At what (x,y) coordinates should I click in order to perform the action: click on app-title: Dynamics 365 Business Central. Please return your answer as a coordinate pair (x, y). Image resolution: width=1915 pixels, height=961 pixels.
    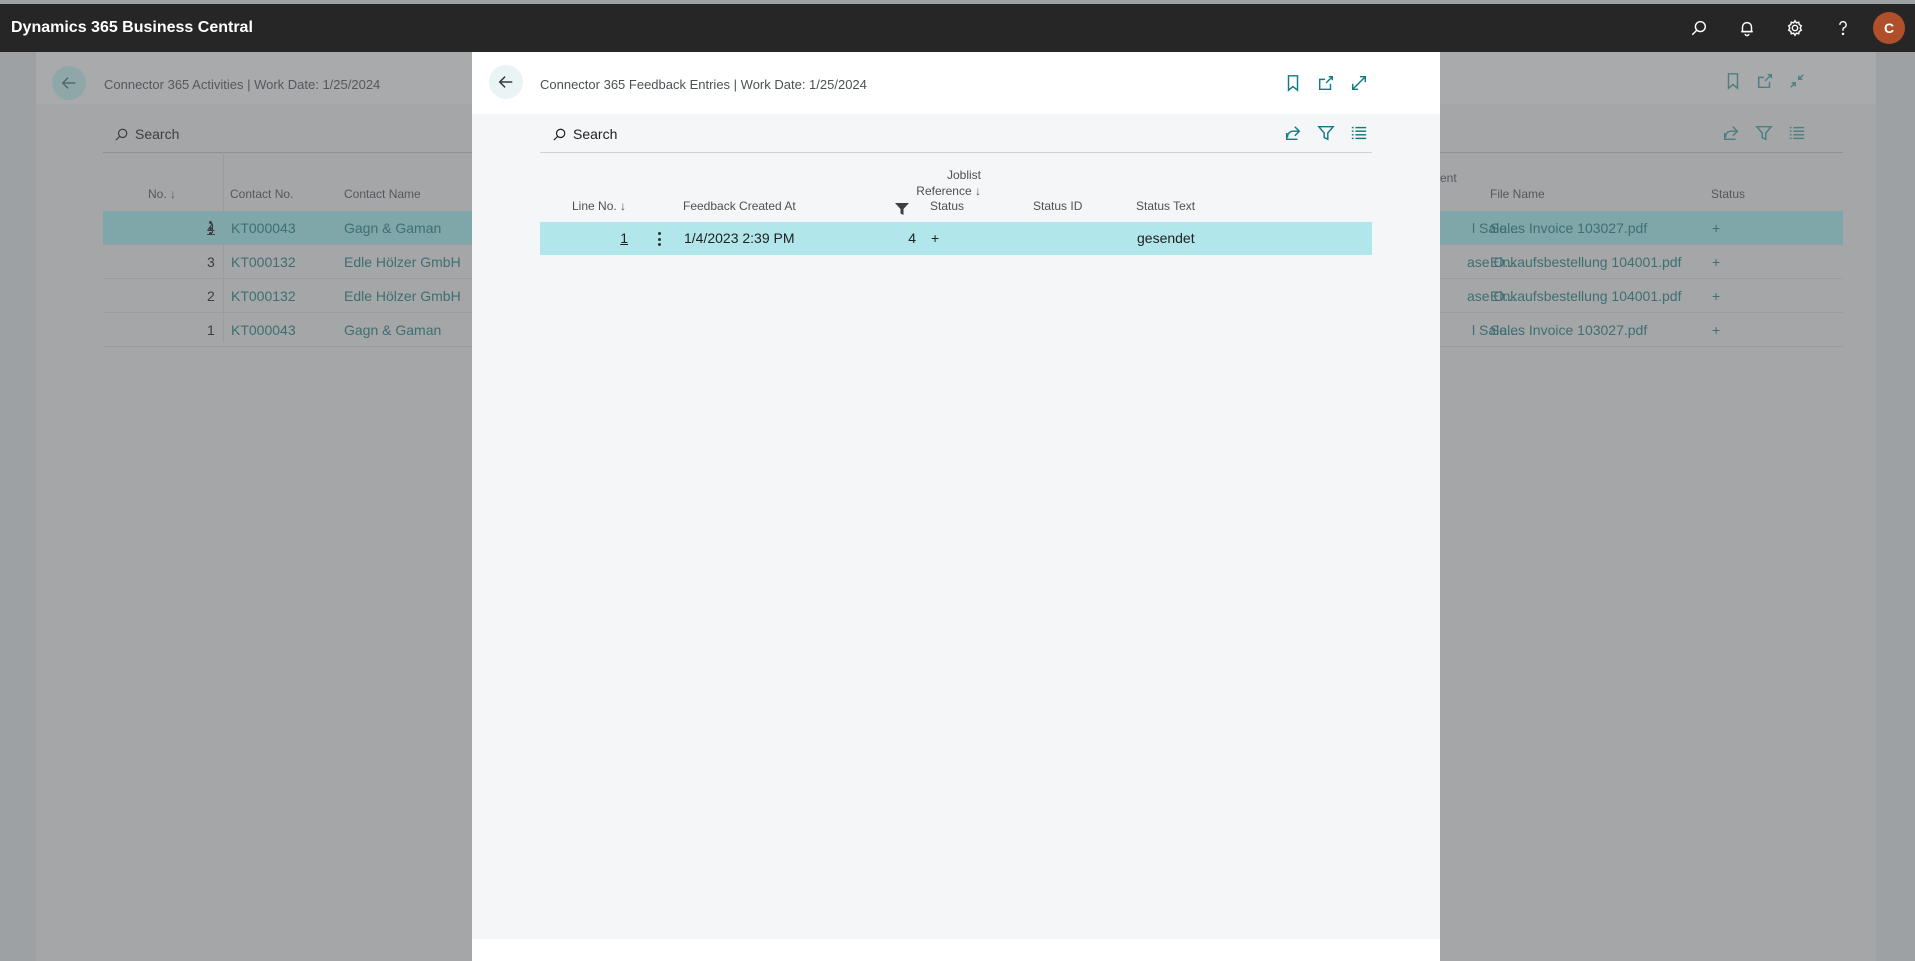
    Looking at the image, I should click on (132, 28).